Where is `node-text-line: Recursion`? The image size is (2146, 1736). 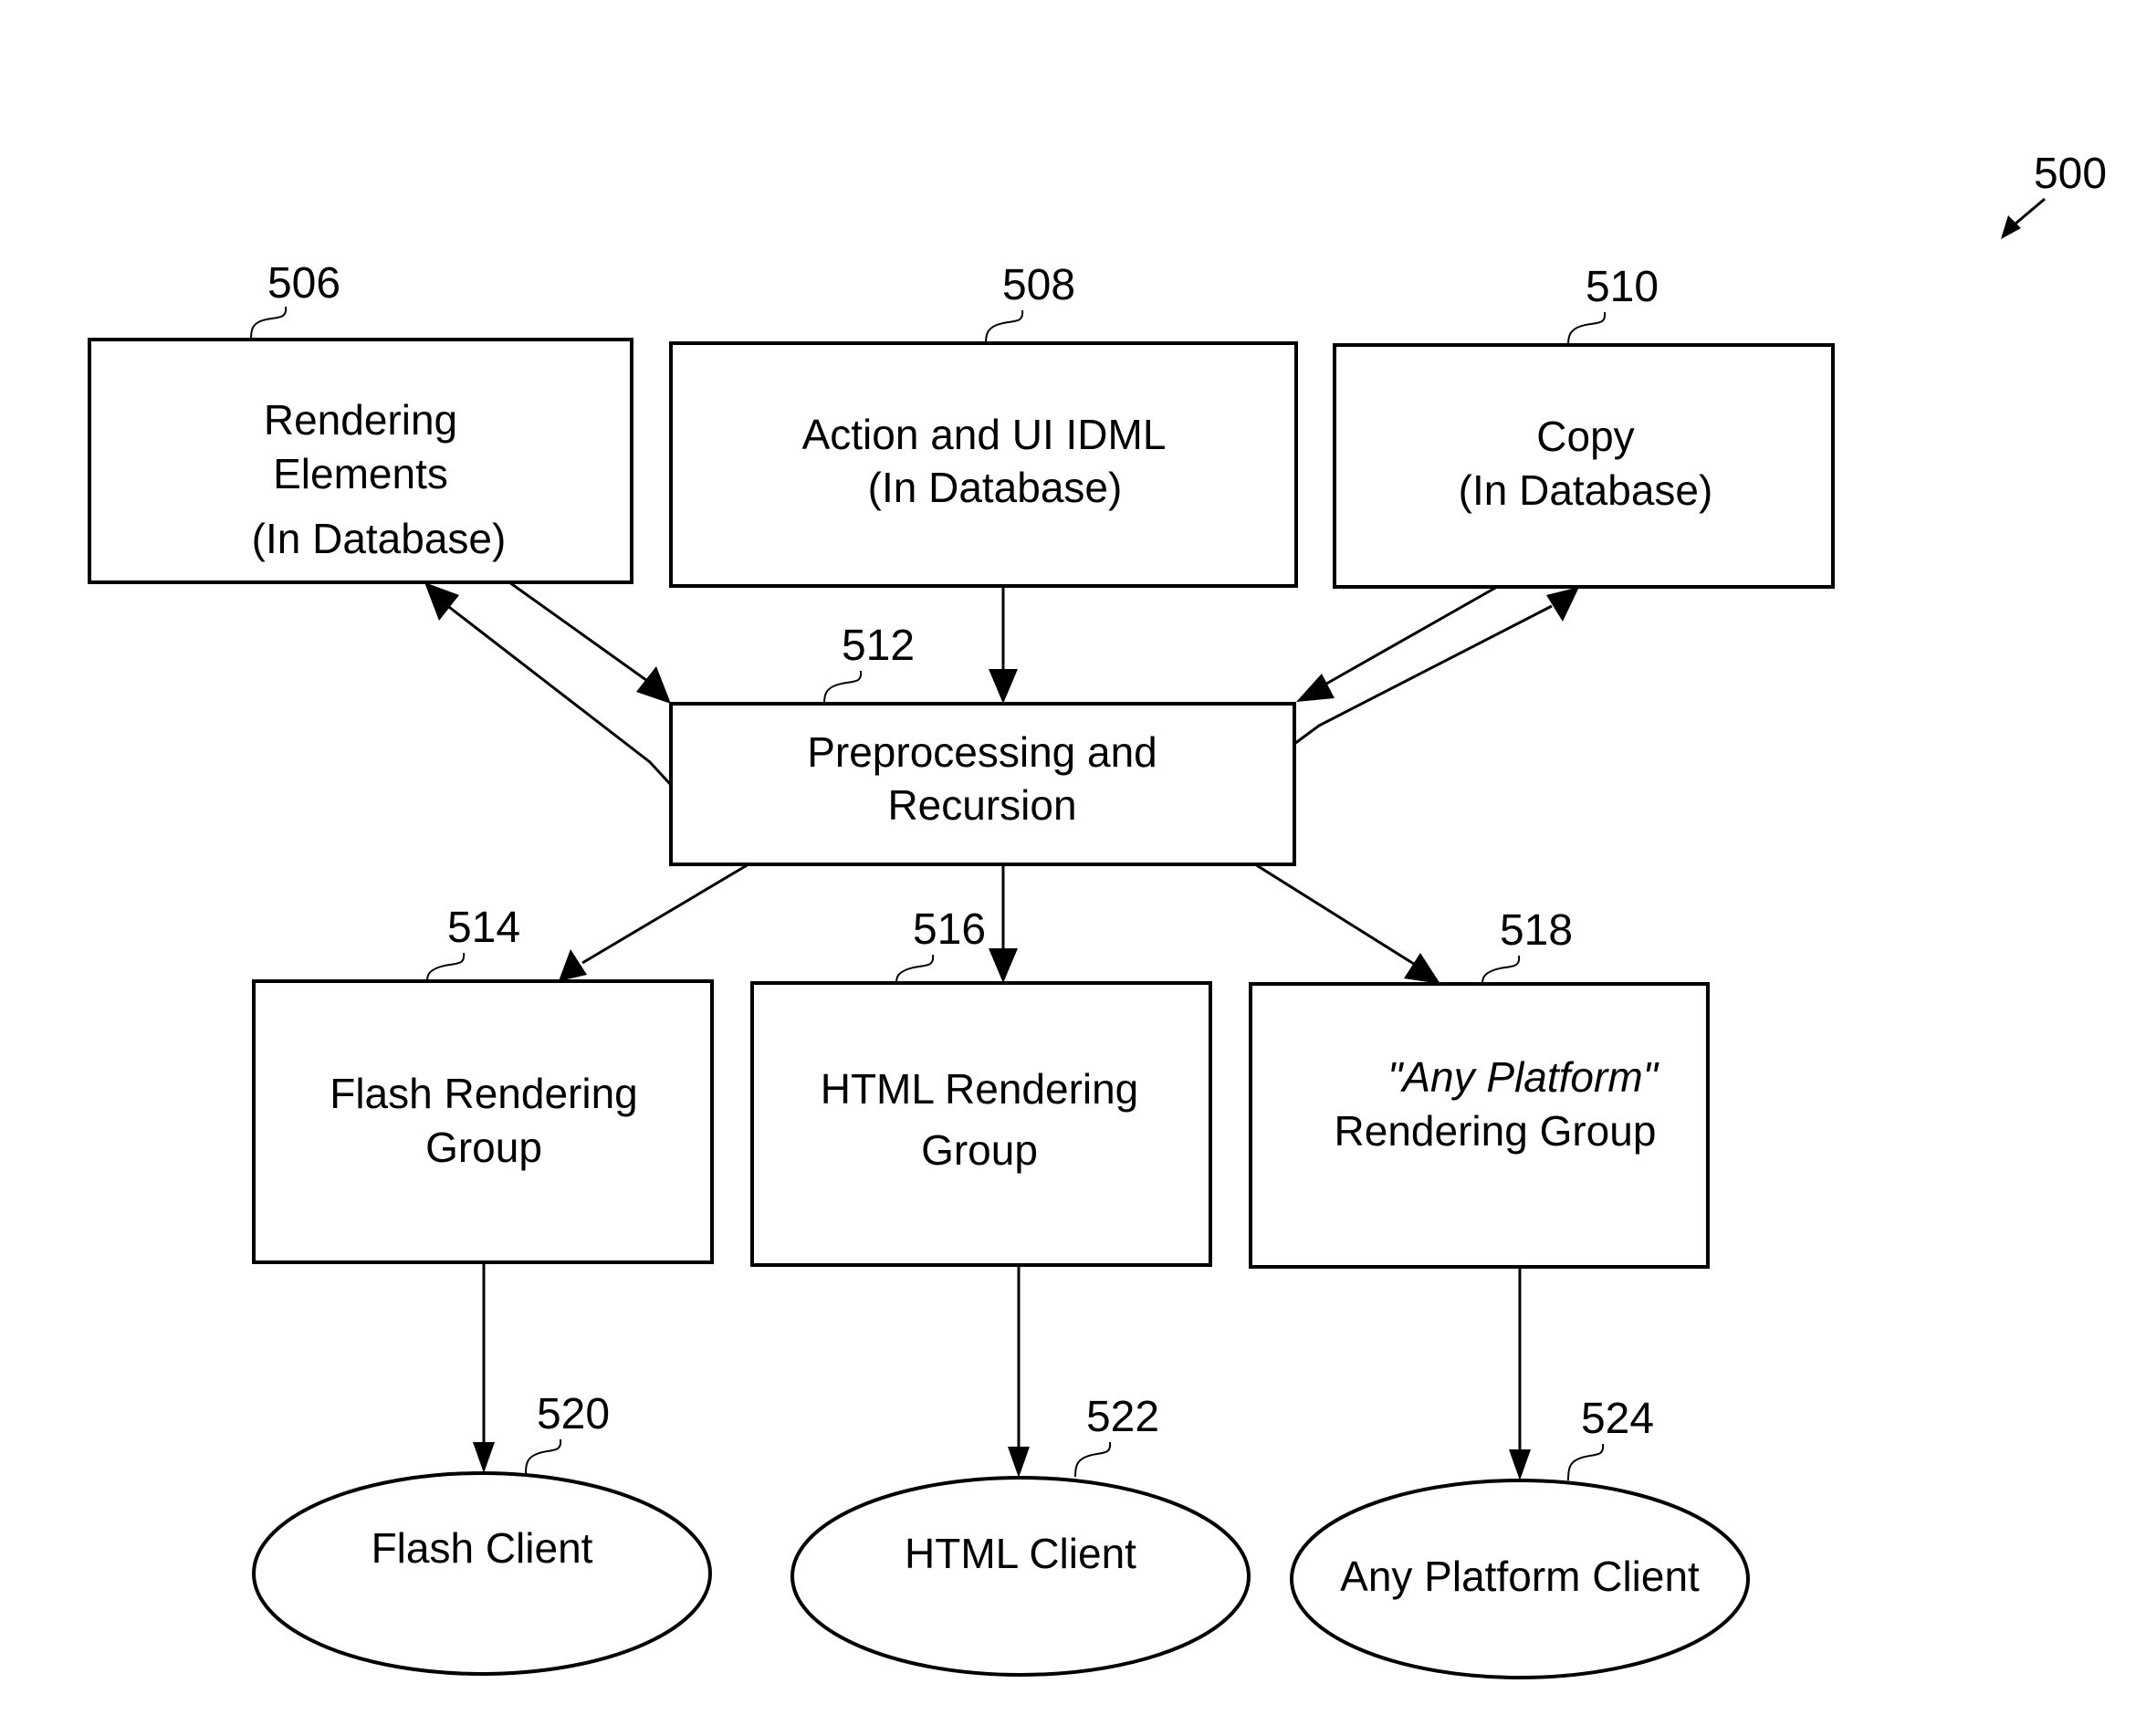
node-text-line: Recursion is located at coordinates (981, 805).